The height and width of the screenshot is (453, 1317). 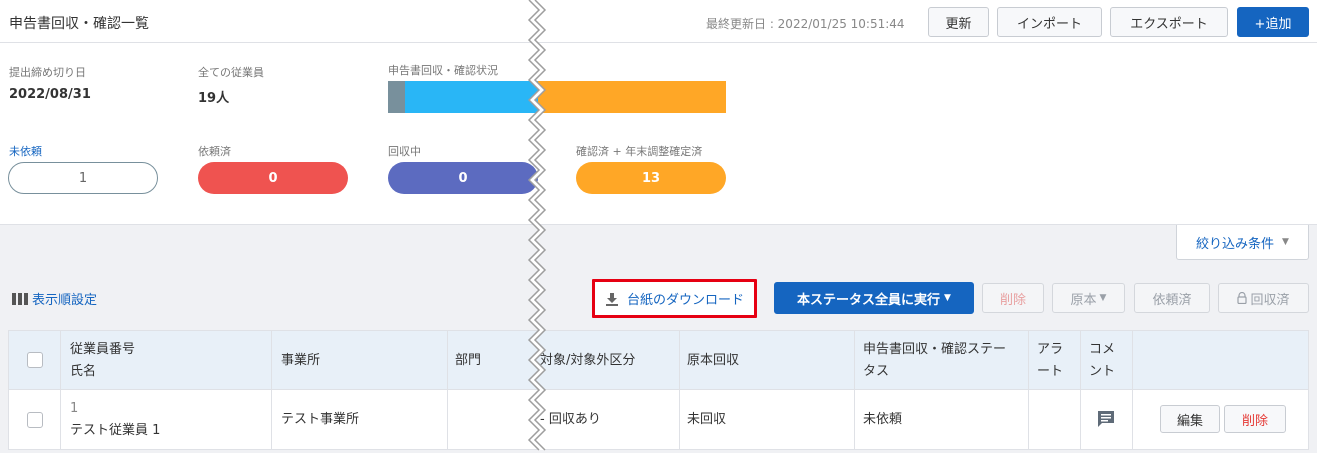 What do you see at coordinates (587, 360) in the screenshot?
I see `header-target: 対象/対象外区分` at bounding box center [587, 360].